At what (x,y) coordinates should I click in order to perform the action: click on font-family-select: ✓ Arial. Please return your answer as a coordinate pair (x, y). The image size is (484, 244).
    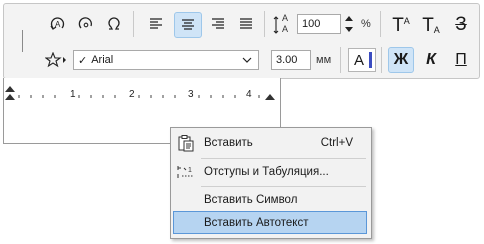
    Looking at the image, I should click on (166, 60).